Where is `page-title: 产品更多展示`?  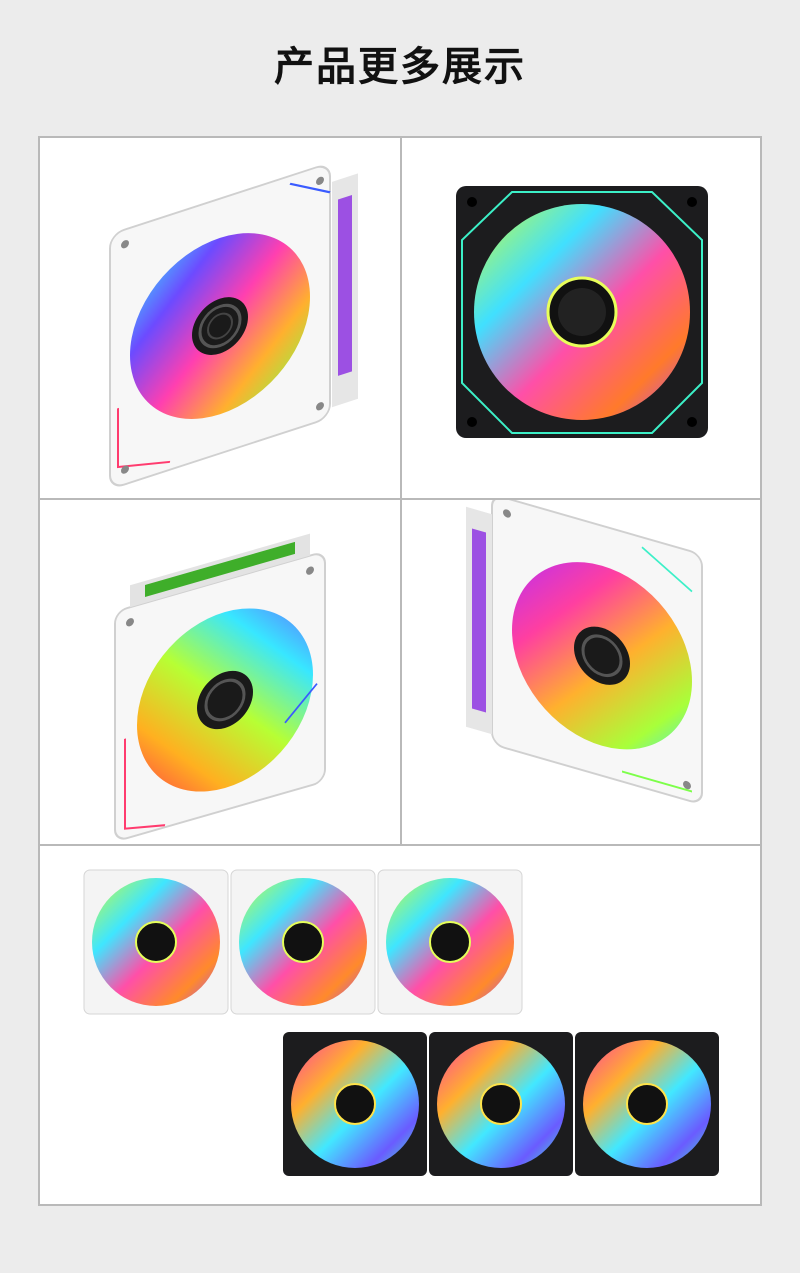 page-title: 产品更多展示 is located at coordinates (400, 67).